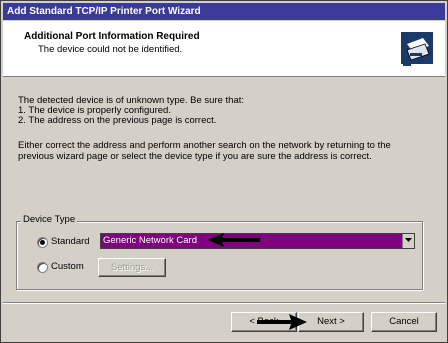 This screenshot has height=343, width=448. What do you see at coordinates (104, 11) in the screenshot?
I see `window-title: Add Standard TCP/IP Printer Port Wizard` at bounding box center [104, 11].